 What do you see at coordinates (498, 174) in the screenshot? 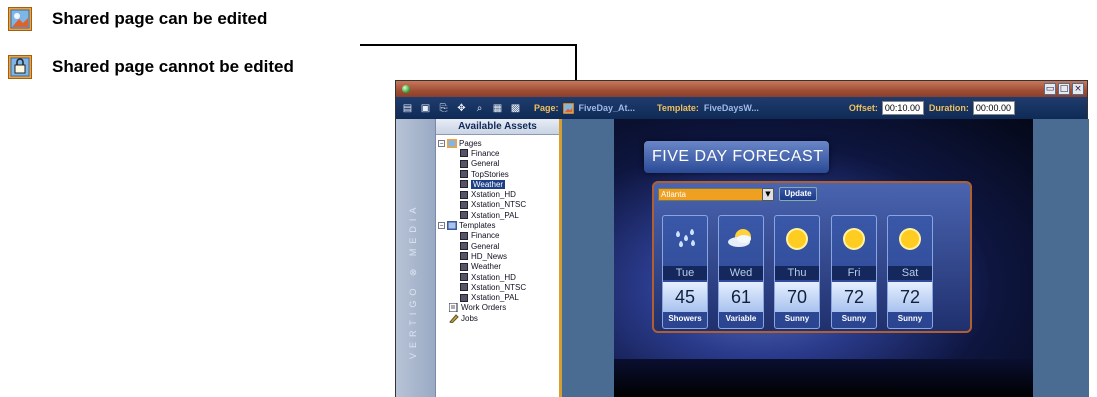
I see `tree-item: TopStories` at bounding box center [498, 174].